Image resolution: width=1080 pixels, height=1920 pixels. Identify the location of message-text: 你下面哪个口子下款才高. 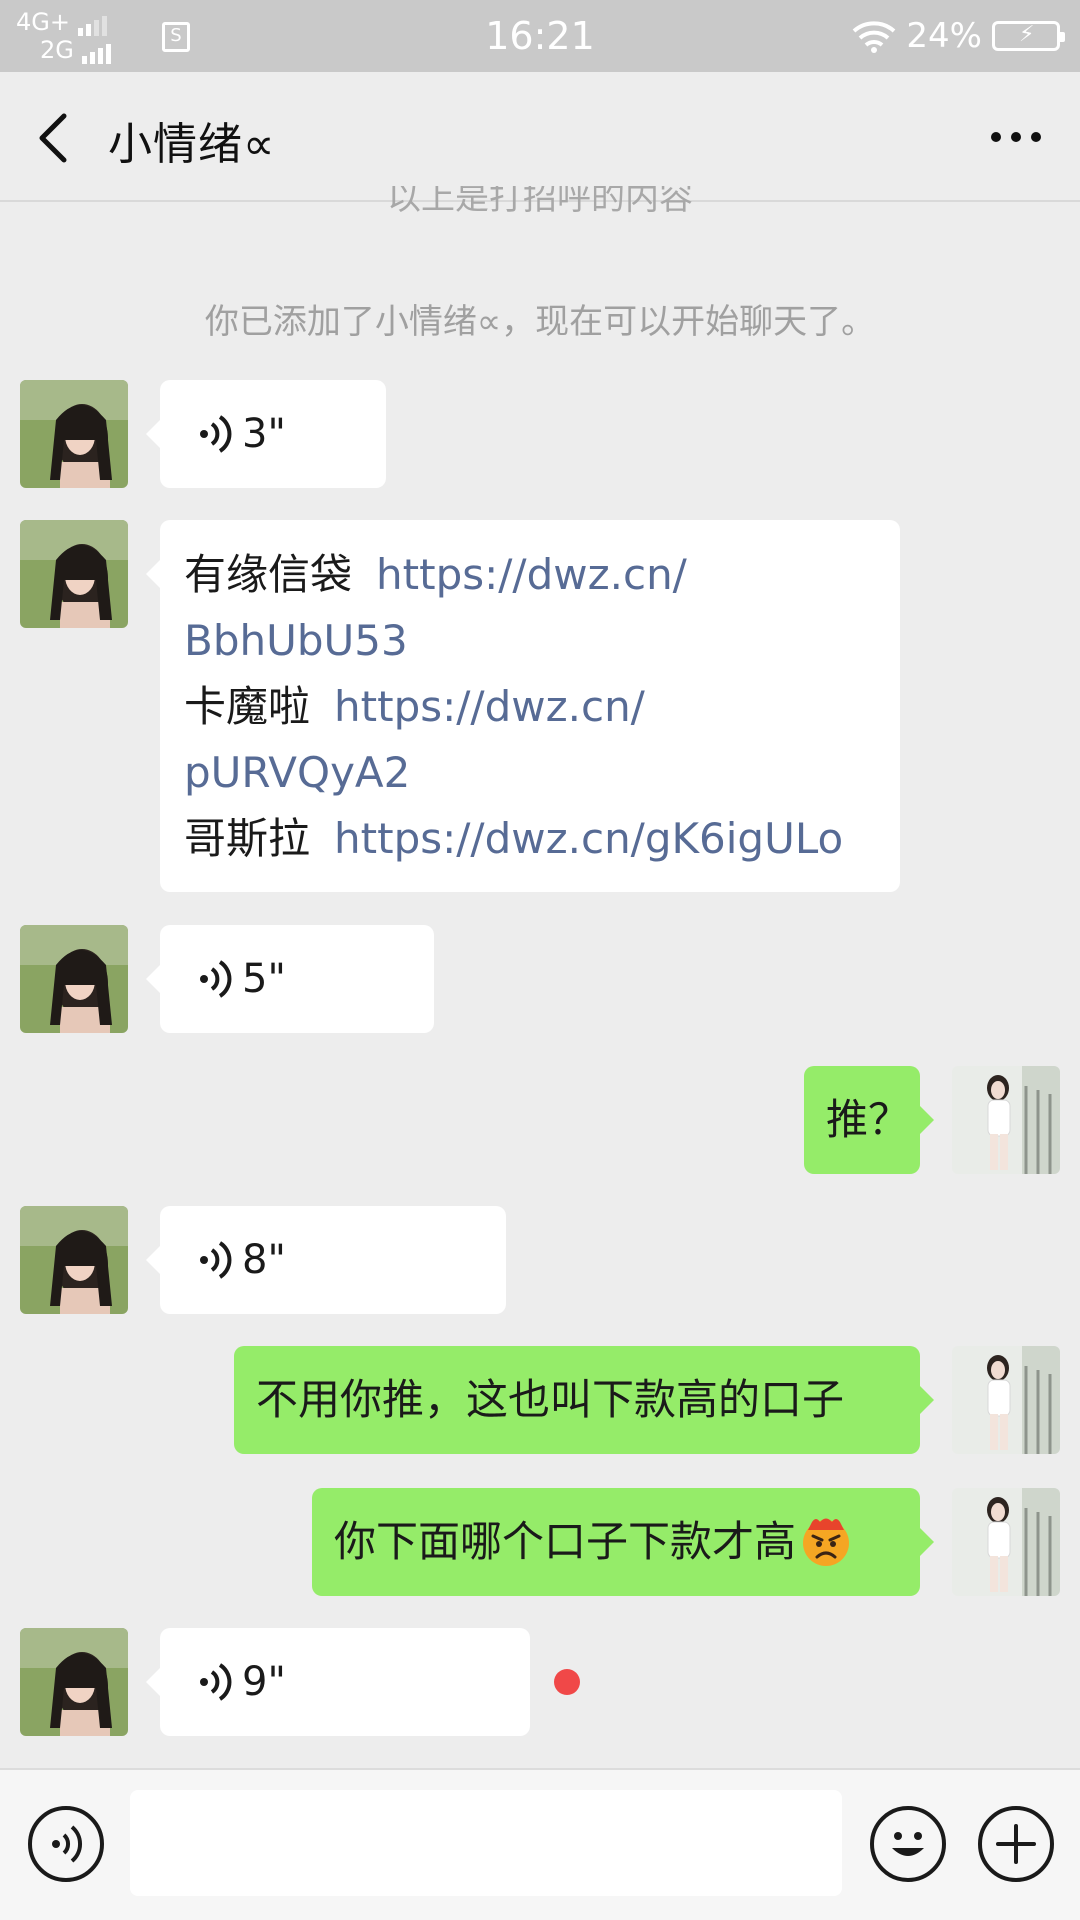
(565, 1541).